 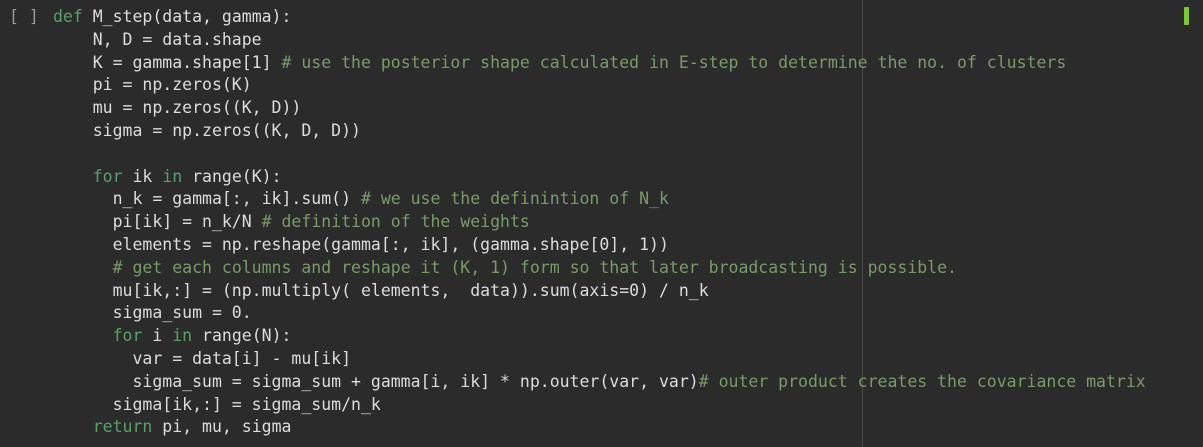 I want to click on code-text: pi, mu, sigma, so click(x=222, y=427).